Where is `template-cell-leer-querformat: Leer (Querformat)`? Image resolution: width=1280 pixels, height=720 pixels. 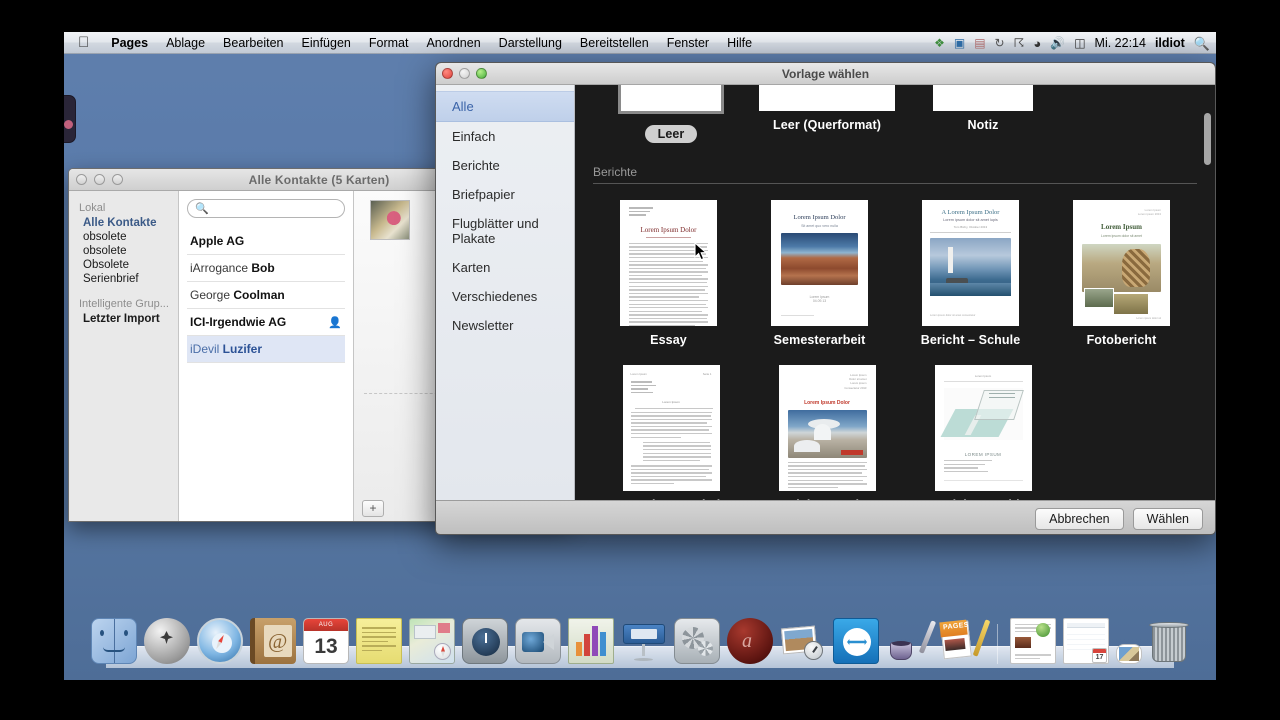 template-cell-leer-querformat: Leer (Querformat) is located at coordinates (827, 114).